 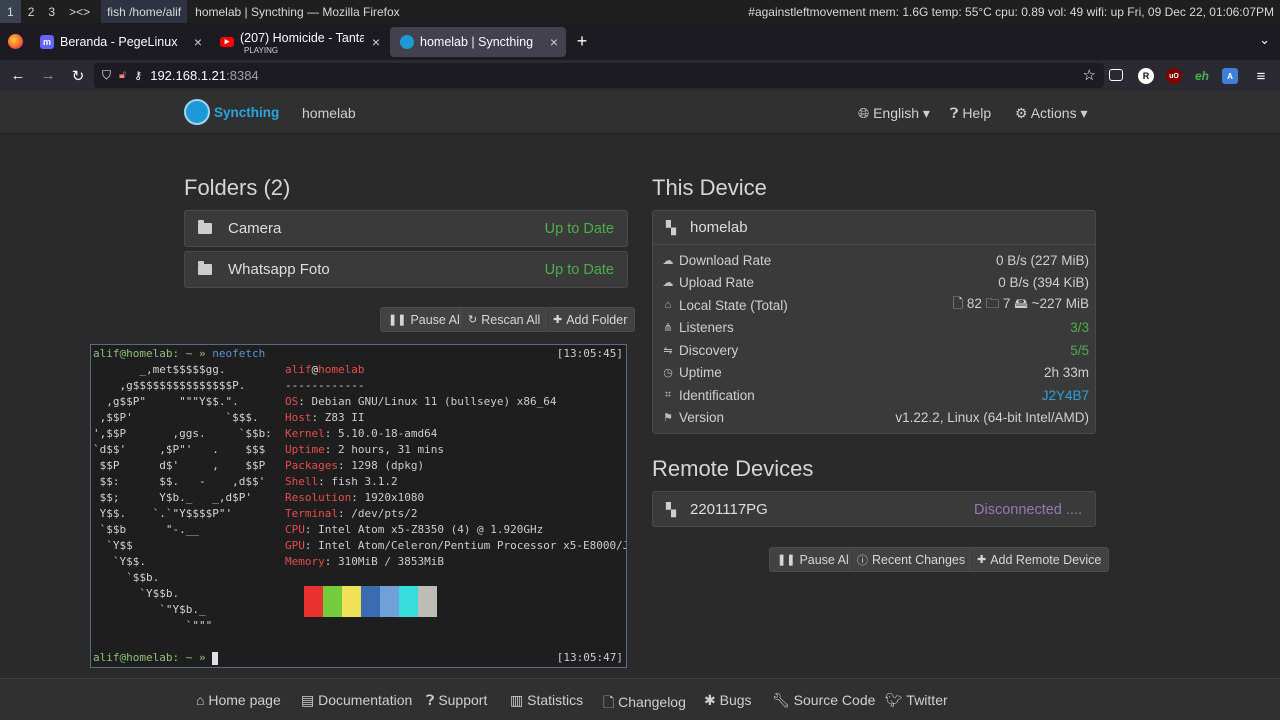 What do you see at coordinates (406, 228) in the screenshot?
I see `folder-camera: Camera Up to Date` at bounding box center [406, 228].